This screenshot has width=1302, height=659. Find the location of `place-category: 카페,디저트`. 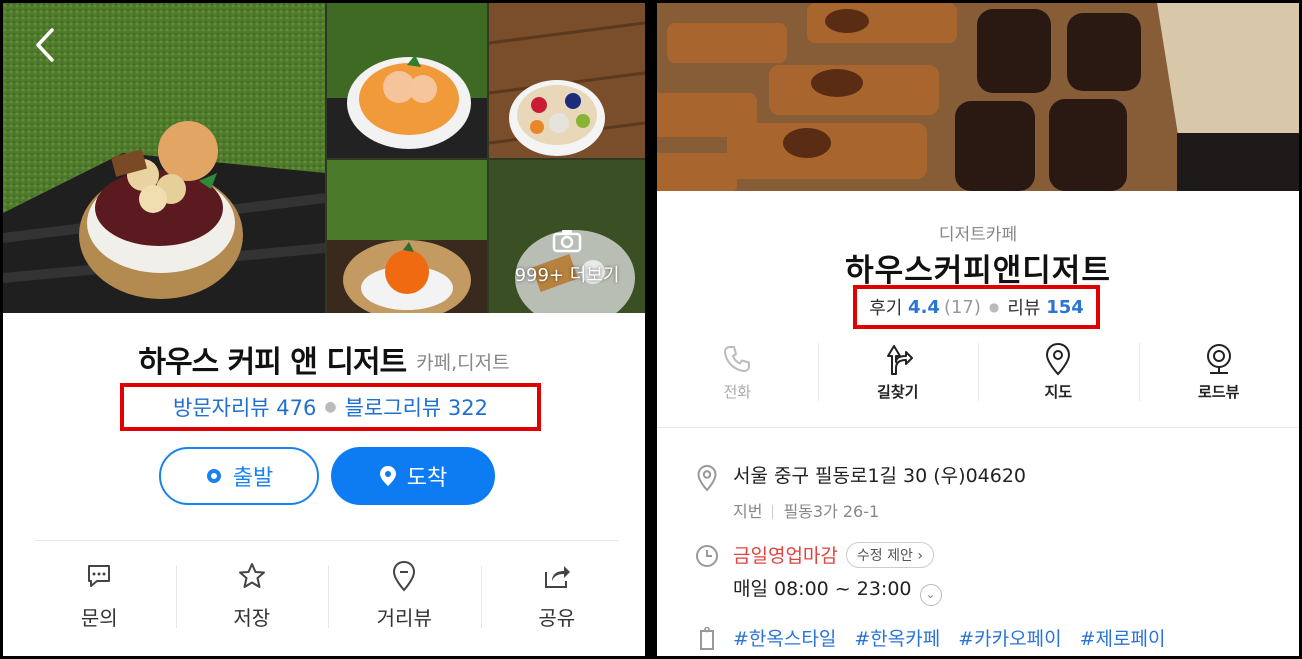

place-category: 카페,디저트 is located at coordinates (463, 363).